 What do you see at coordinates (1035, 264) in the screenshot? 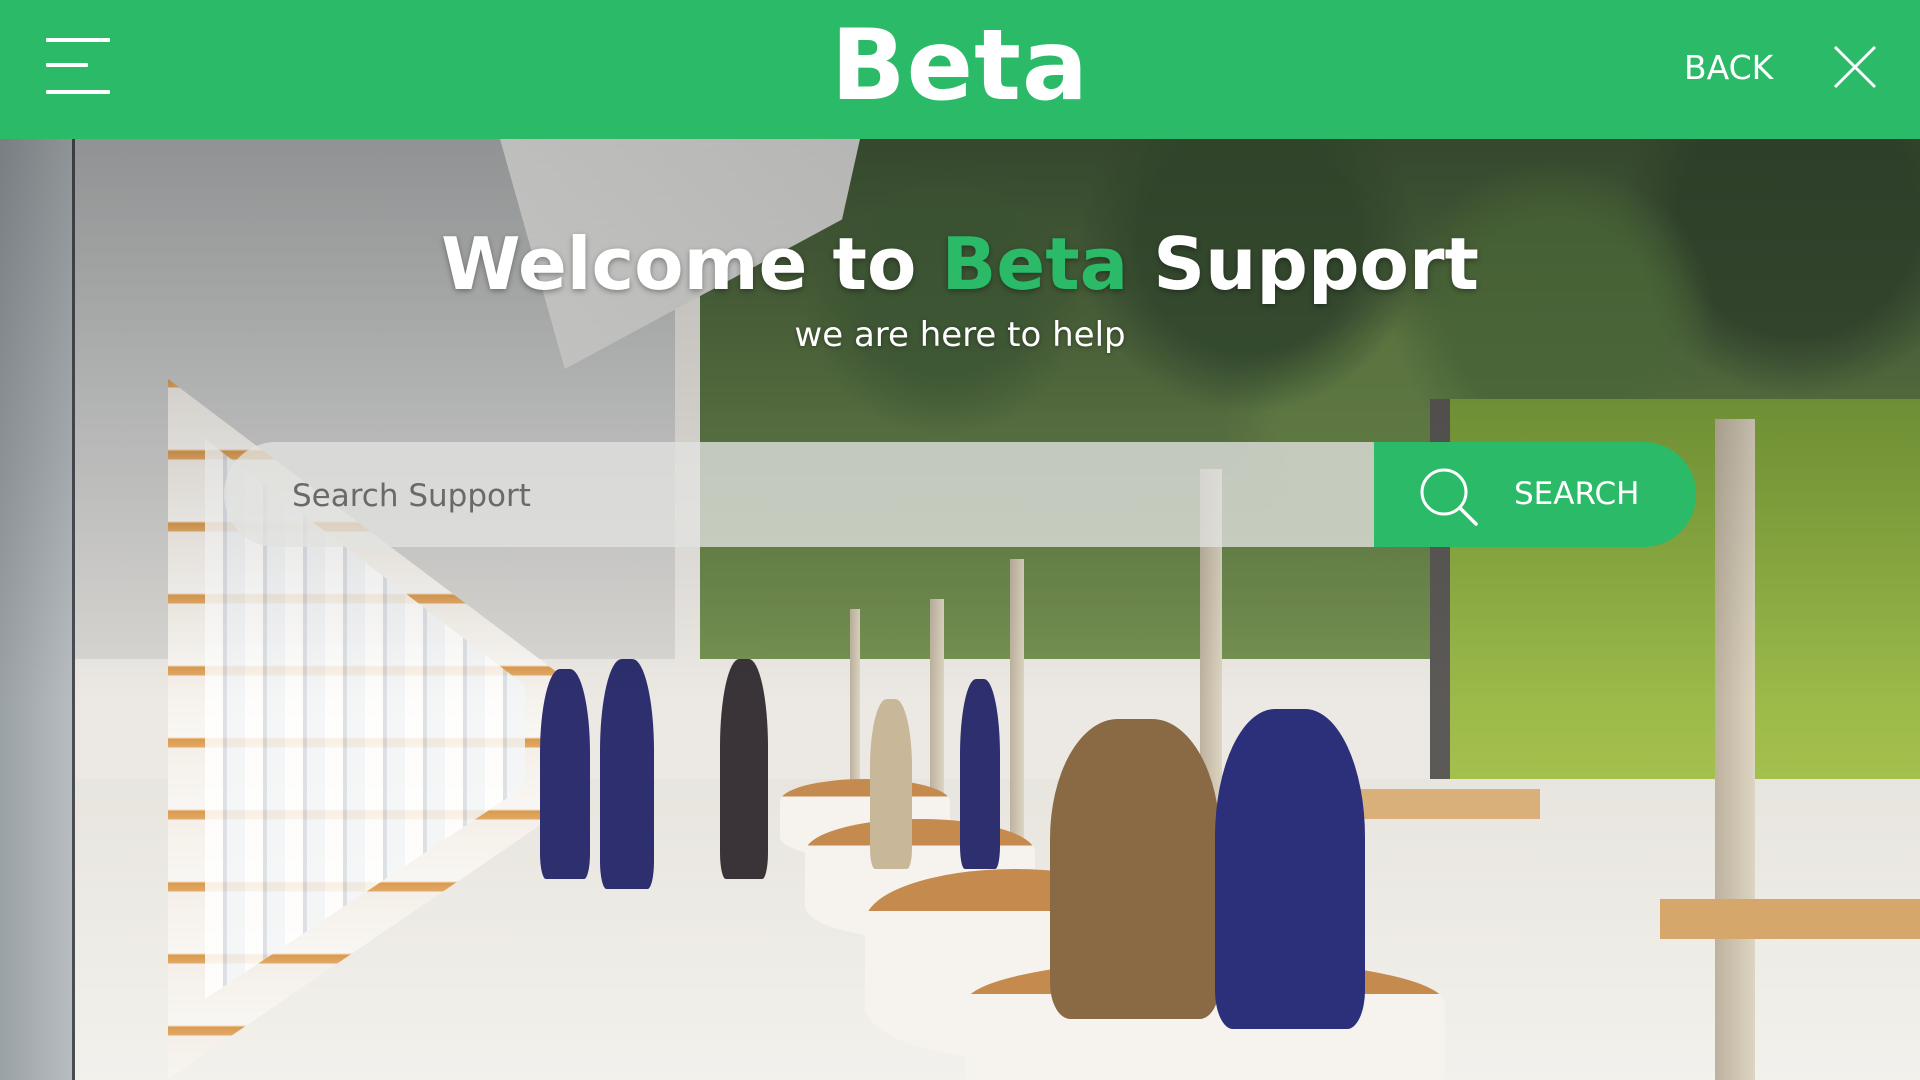
I see `welcome-brand: Beta` at bounding box center [1035, 264].